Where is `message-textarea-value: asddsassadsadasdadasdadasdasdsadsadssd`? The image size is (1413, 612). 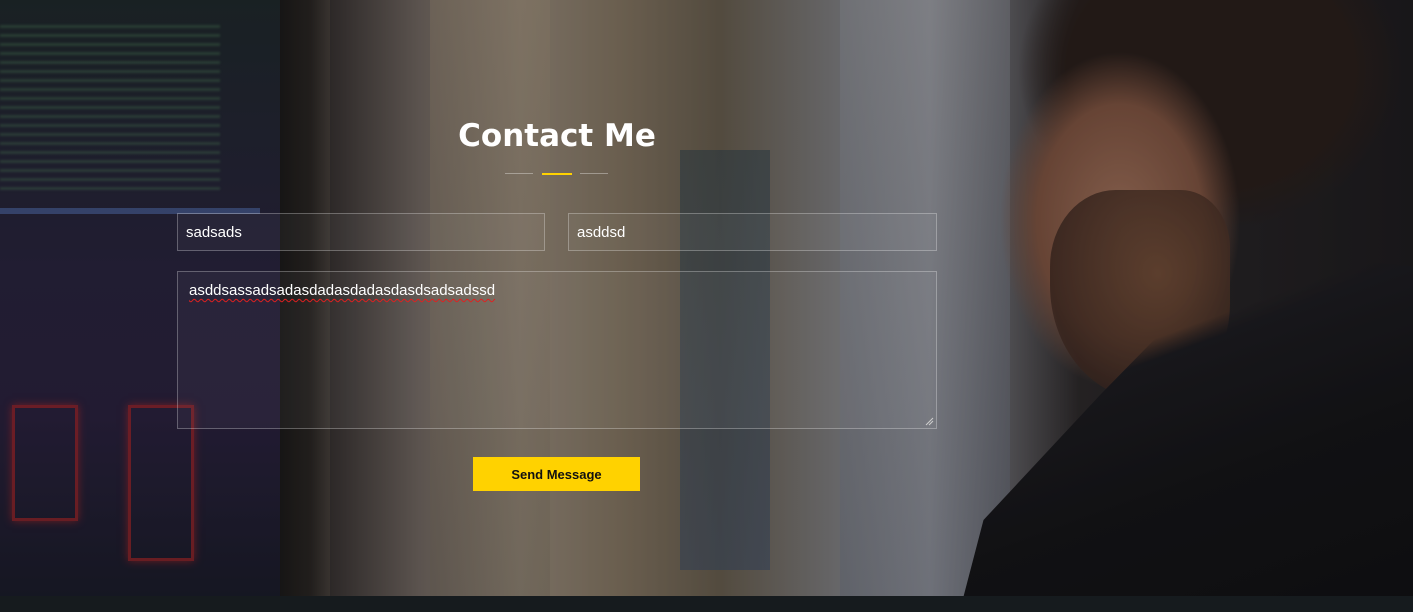
message-textarea-value: asddsassadsadasdadasdadasdasdsadsadssd is located at coordinates (342, 290).